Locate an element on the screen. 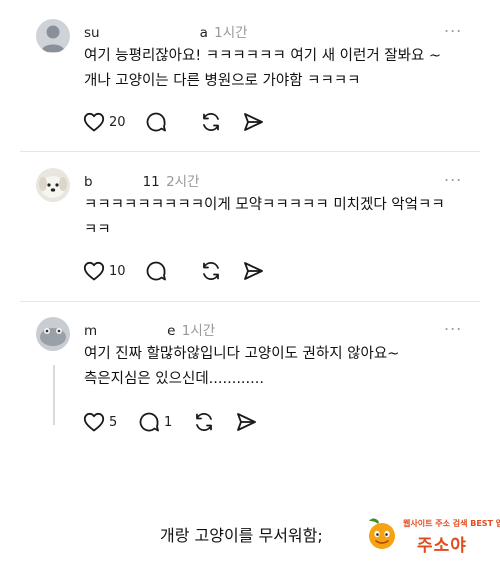 The image size is (500, 561). logo-brand: 주소야 is located at coordinates (442, 546).